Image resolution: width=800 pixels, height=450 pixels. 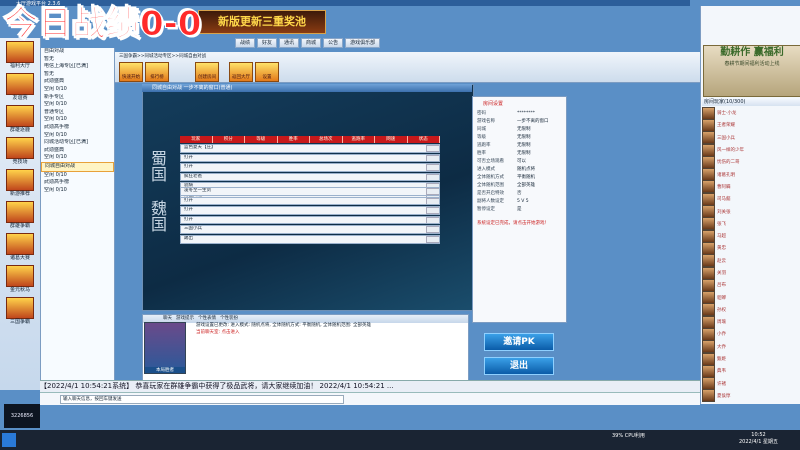 I want to click on tree-item: 普通专区, so click(x=77, y=113).